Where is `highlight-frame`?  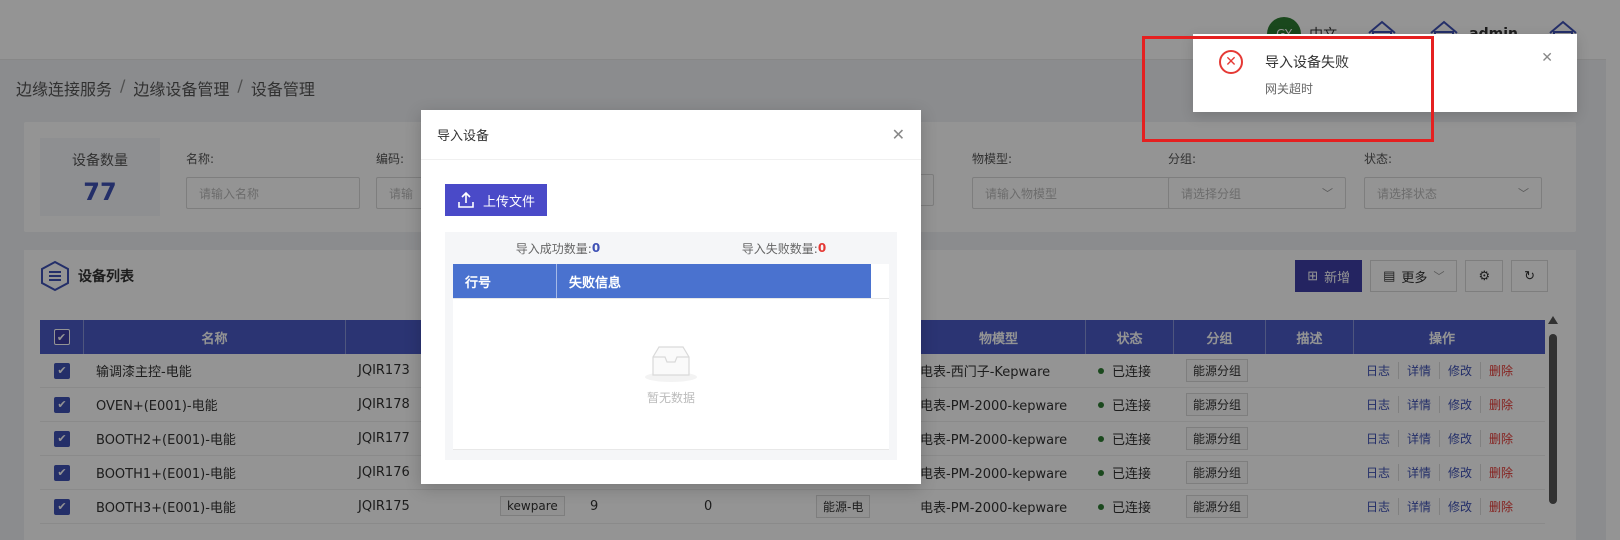
highlight-frame is located at coordinates (1288, 89).